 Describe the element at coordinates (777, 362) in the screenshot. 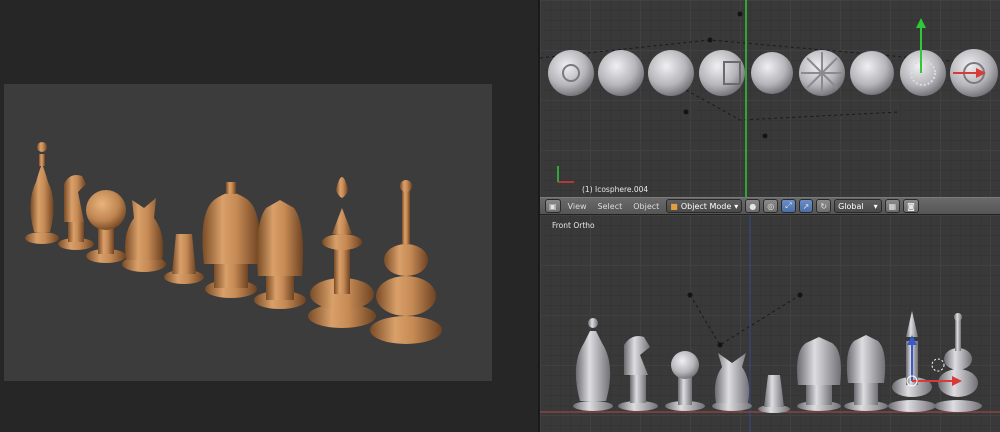

I see `piece-models` at that location.